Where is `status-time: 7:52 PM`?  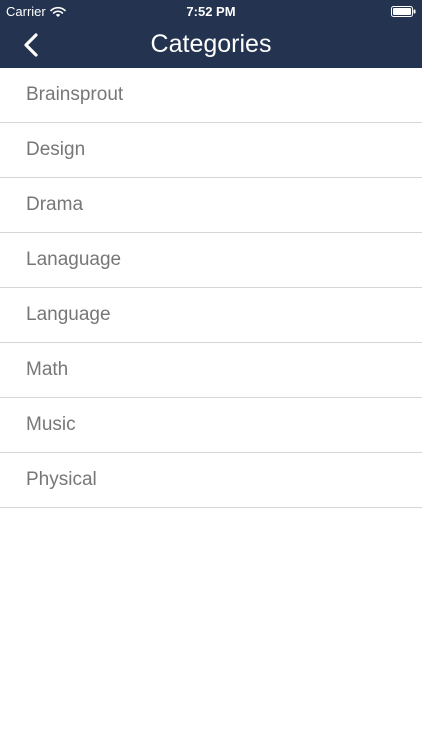
status-time: 7:52 PM is located at coordinates (211, 11).